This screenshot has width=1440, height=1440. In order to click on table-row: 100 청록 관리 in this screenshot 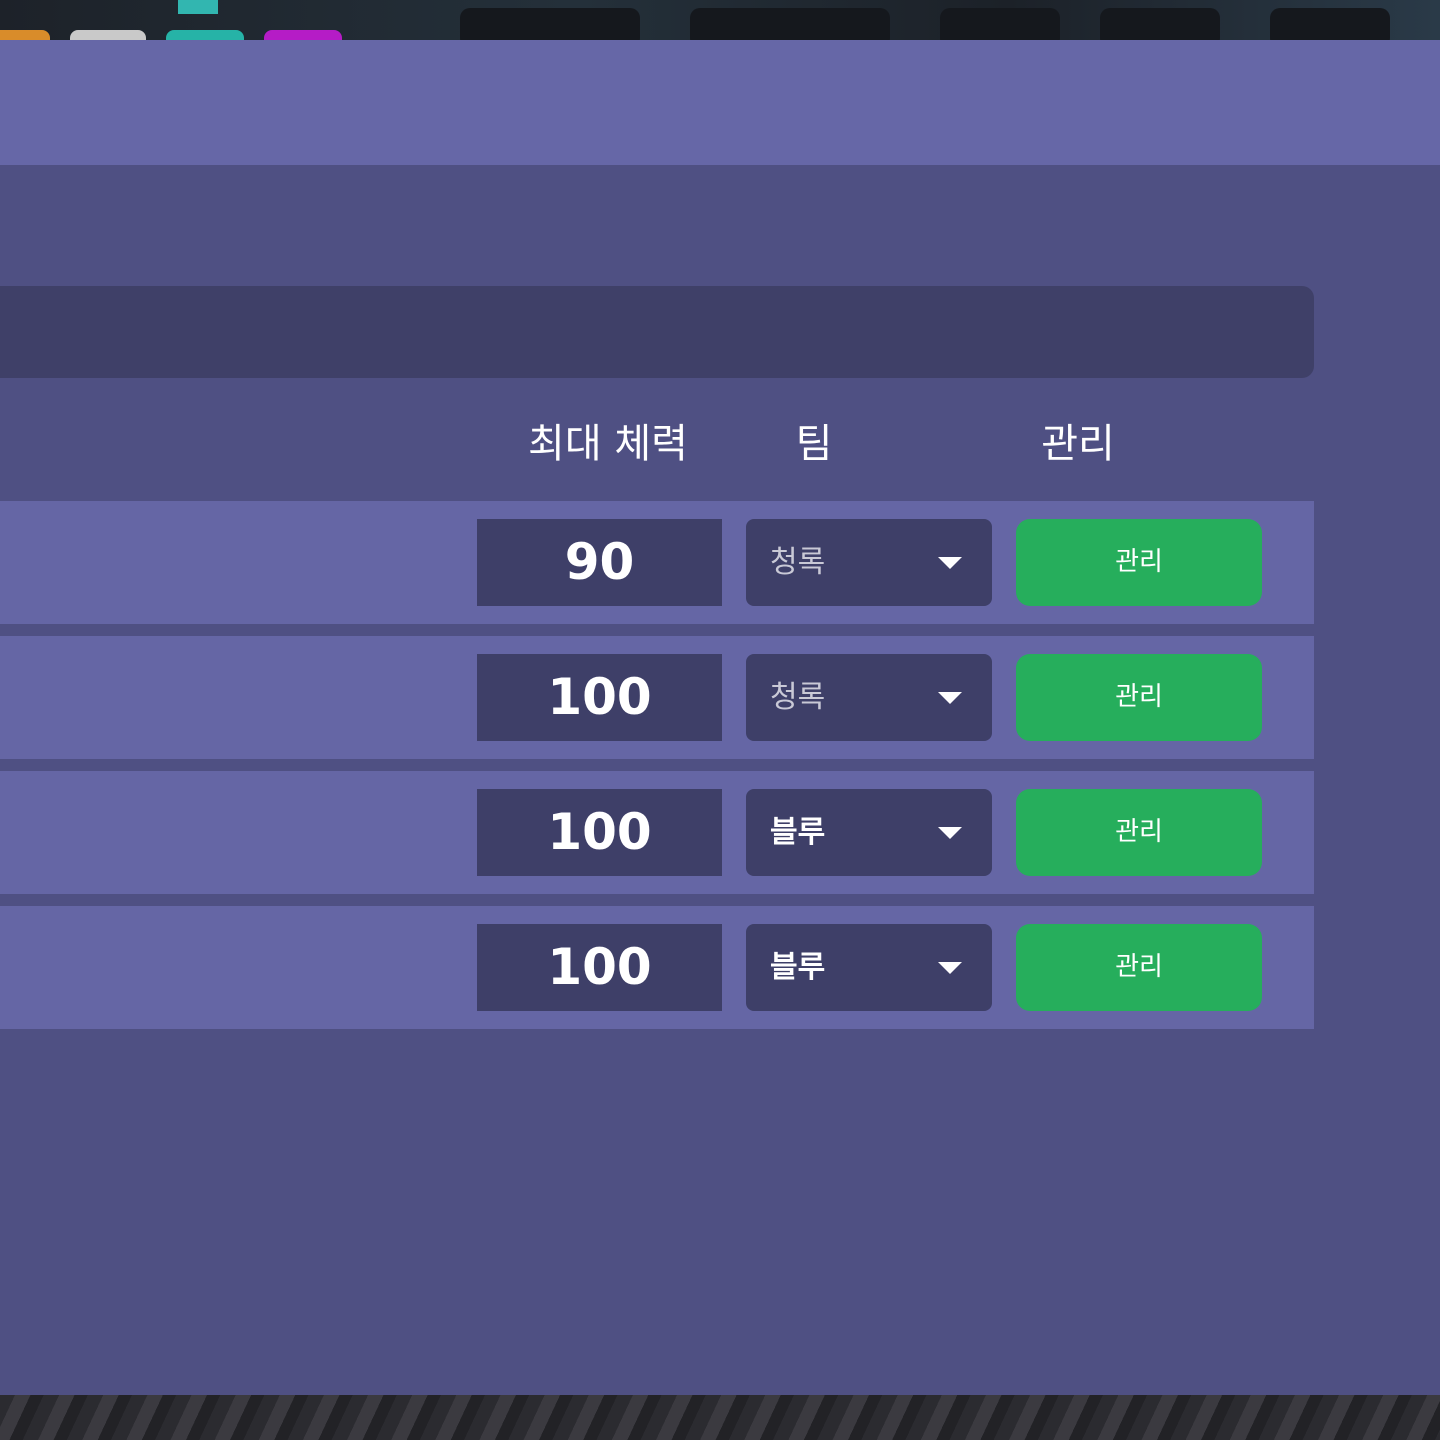, I will do `click(657, 697)`.